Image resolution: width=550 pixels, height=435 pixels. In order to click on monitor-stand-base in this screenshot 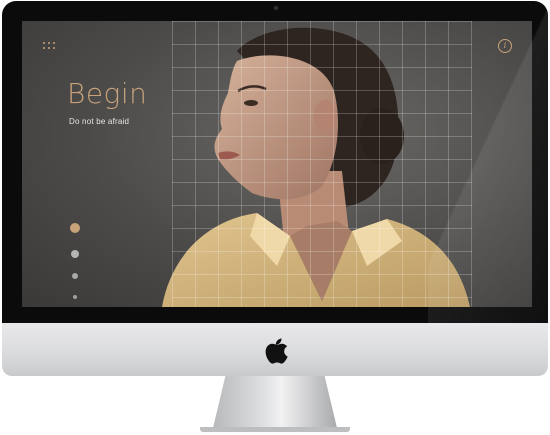, I will do `click(275, 429)`.